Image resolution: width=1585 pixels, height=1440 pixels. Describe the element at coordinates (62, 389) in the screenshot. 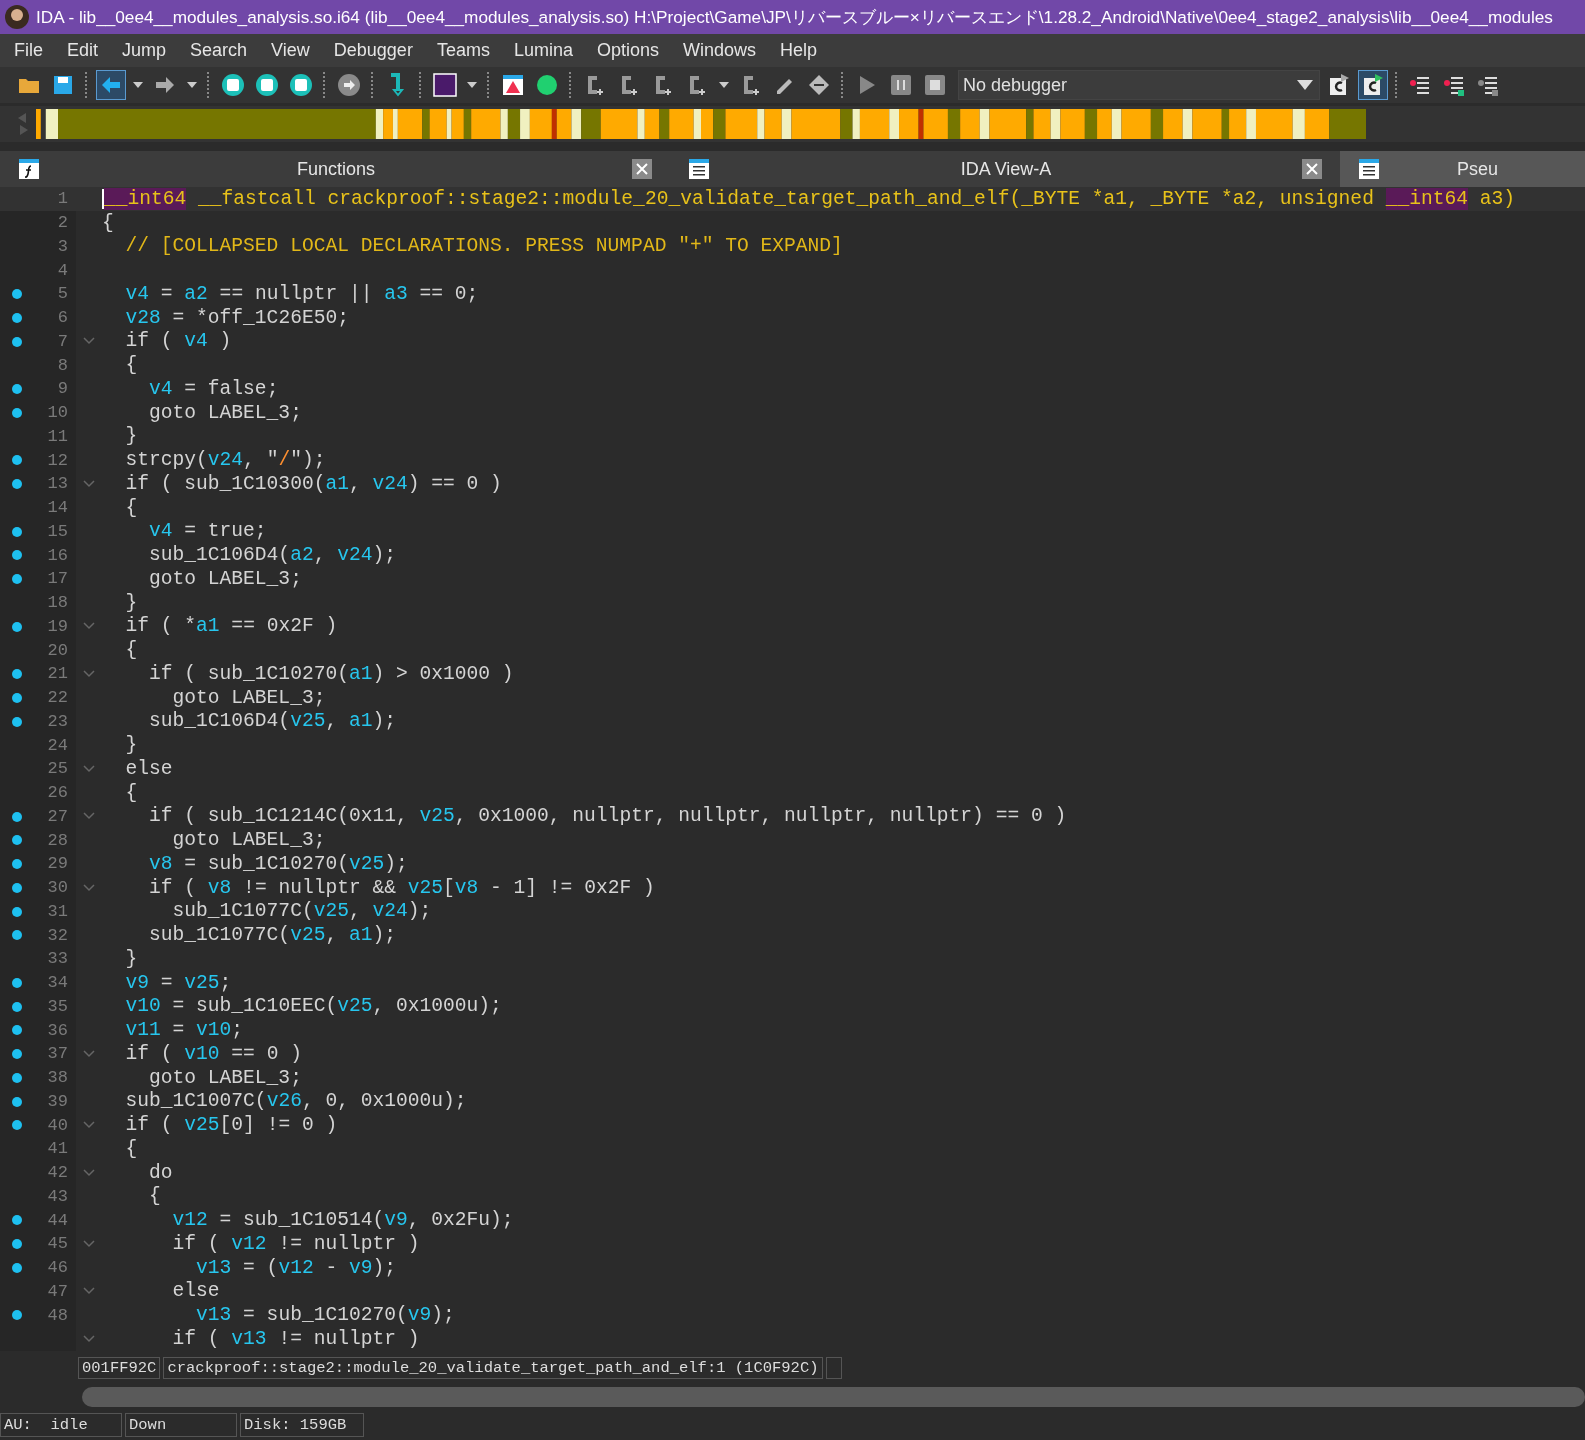

I see `line-number: 9` at that location.